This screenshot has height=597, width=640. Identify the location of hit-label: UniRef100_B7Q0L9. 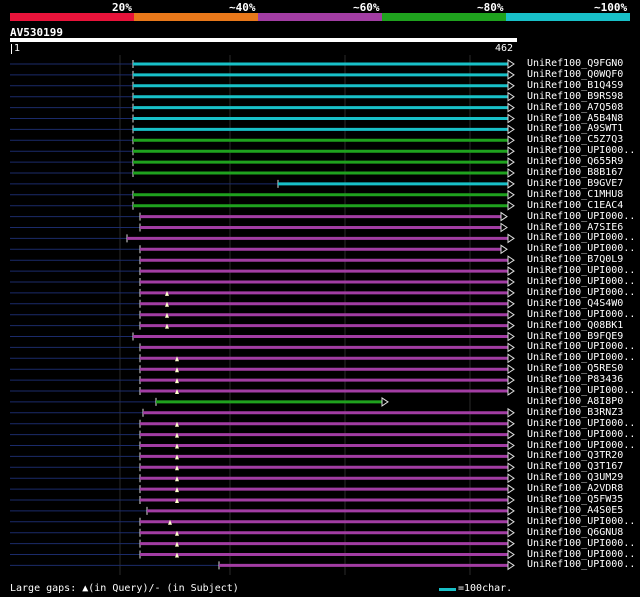
(575, 259).